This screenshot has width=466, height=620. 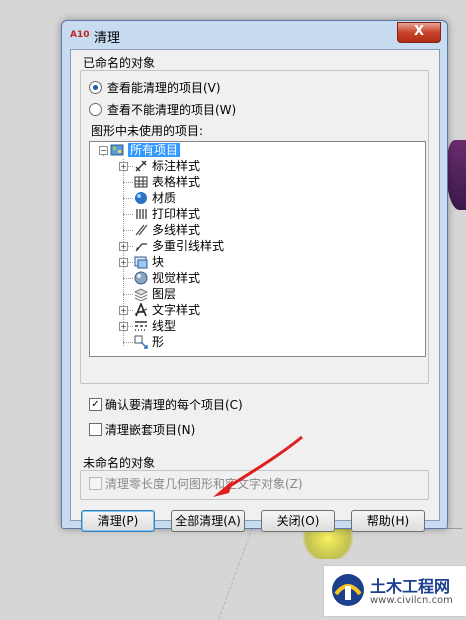 I want to click on watermark-logo: 土木工程网 www.civilcn.com, so click(x=394, y=591).